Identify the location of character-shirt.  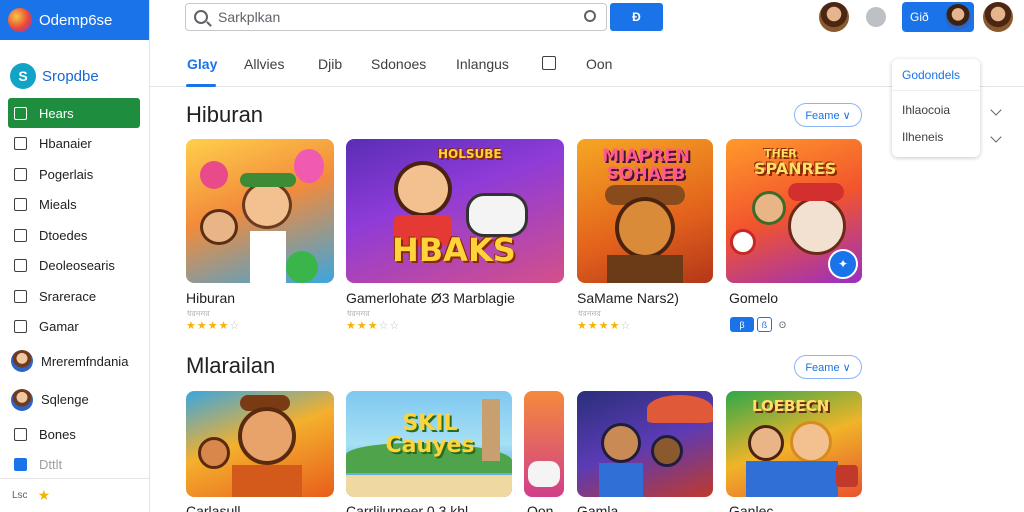
(268, 257).